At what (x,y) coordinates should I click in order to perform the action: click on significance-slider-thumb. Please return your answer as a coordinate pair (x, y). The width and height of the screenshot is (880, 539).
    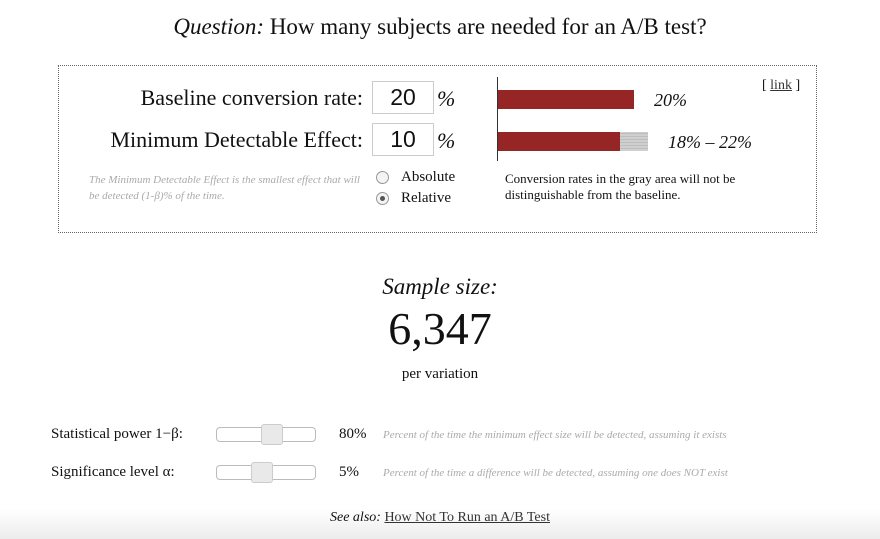
    Looking at the image, I should click on (262, 472).